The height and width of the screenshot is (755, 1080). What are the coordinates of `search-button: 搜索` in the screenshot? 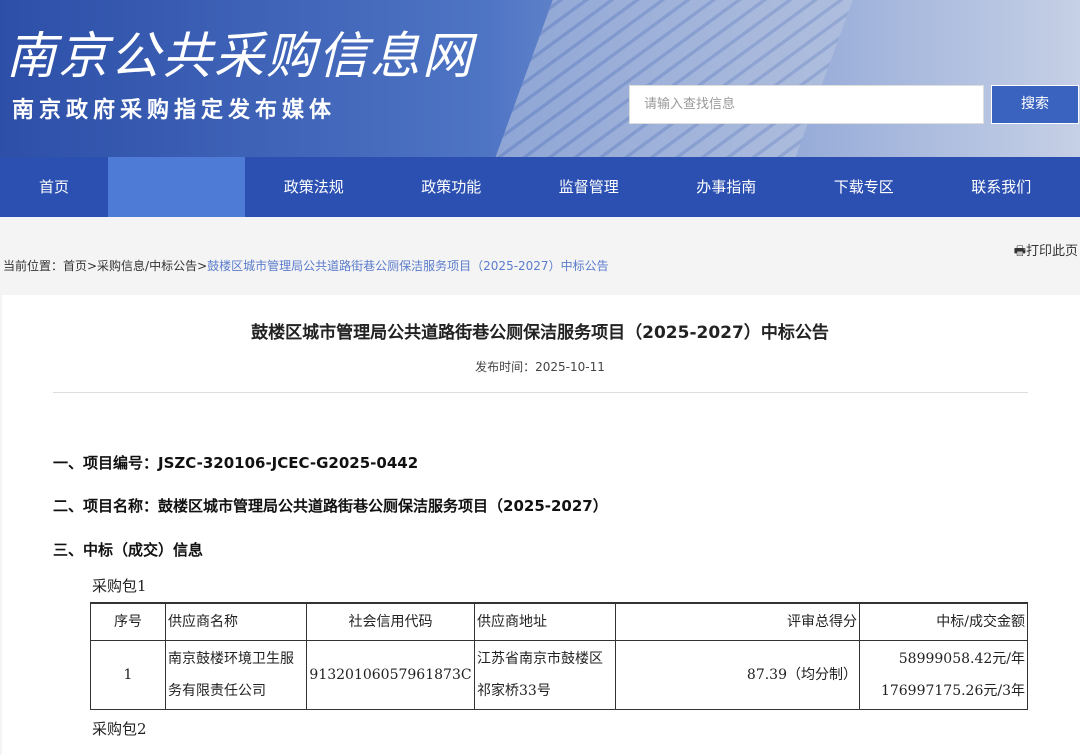 It's located at (1035, 104).